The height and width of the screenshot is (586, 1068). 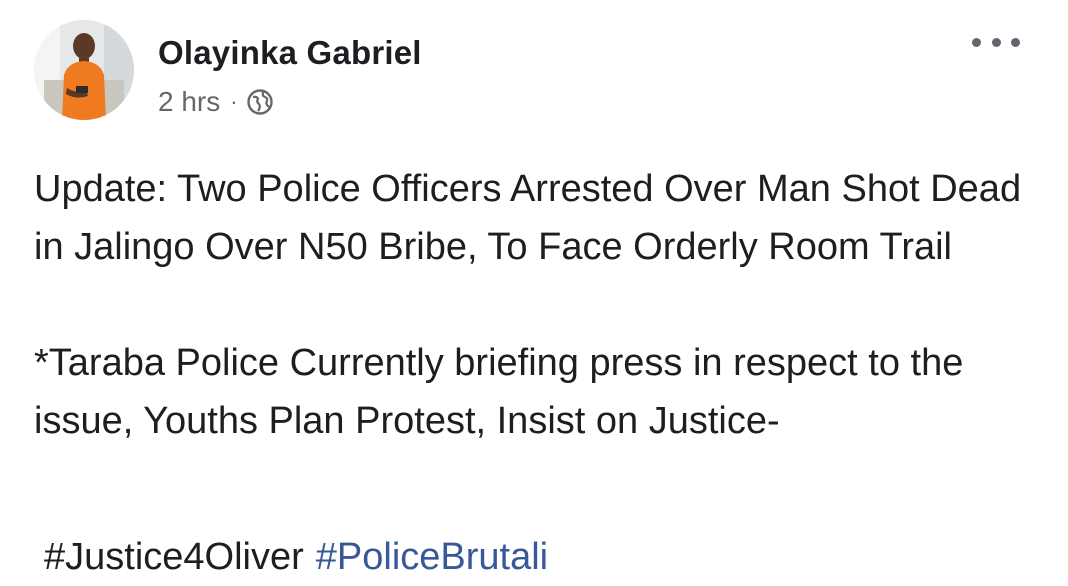 What do you see at coordinates (290, 53) in the screenshot?
I see `author-name: Olayinka Gabriel` at bounding box center [290, 53].